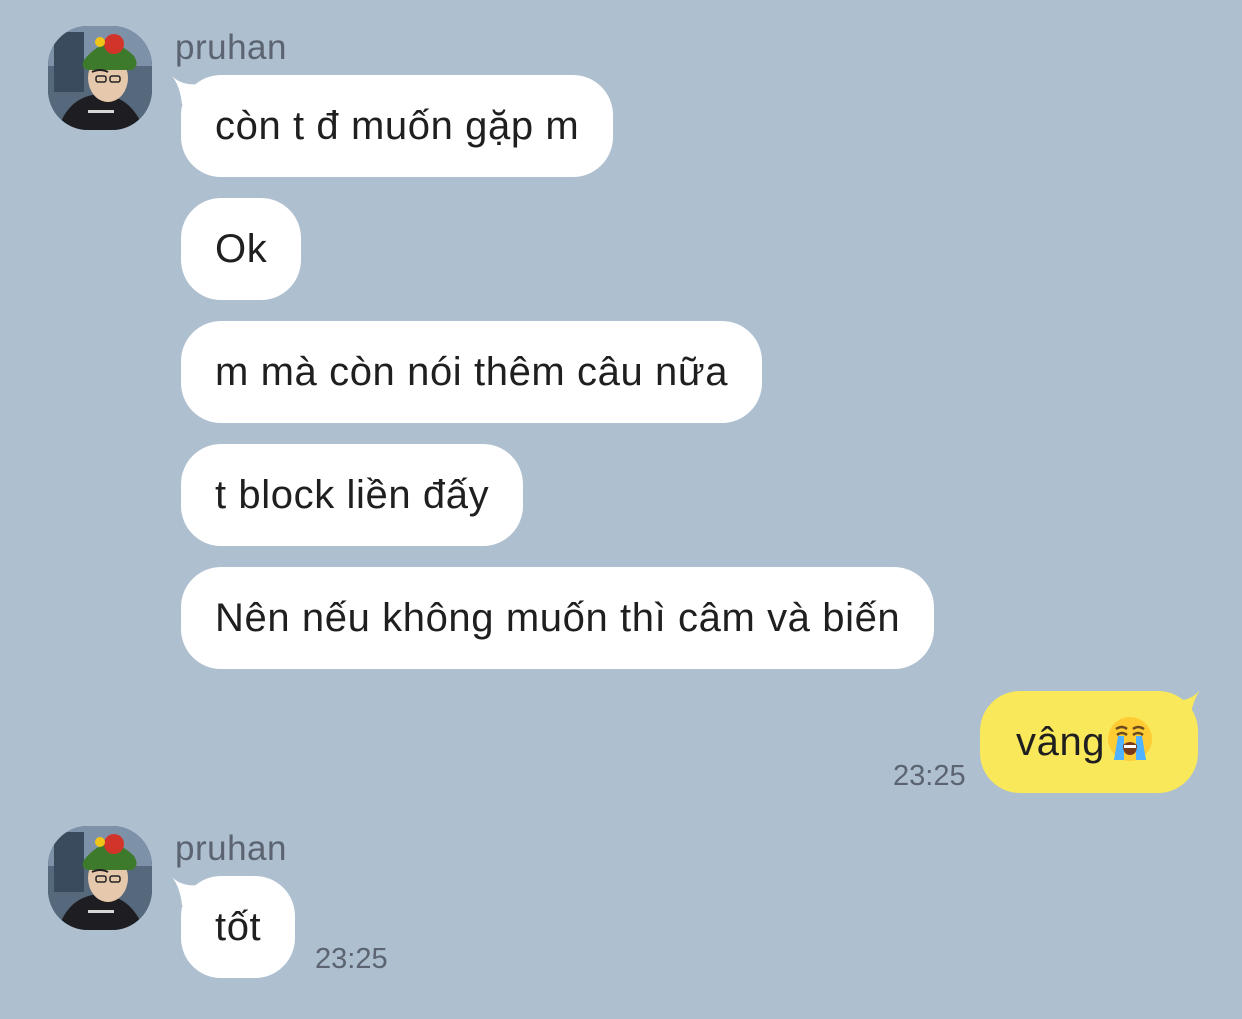  Describe the element at coordinates (352, 495) in the screenshot. I see `message-bubble: t block liền đấy` at that location.